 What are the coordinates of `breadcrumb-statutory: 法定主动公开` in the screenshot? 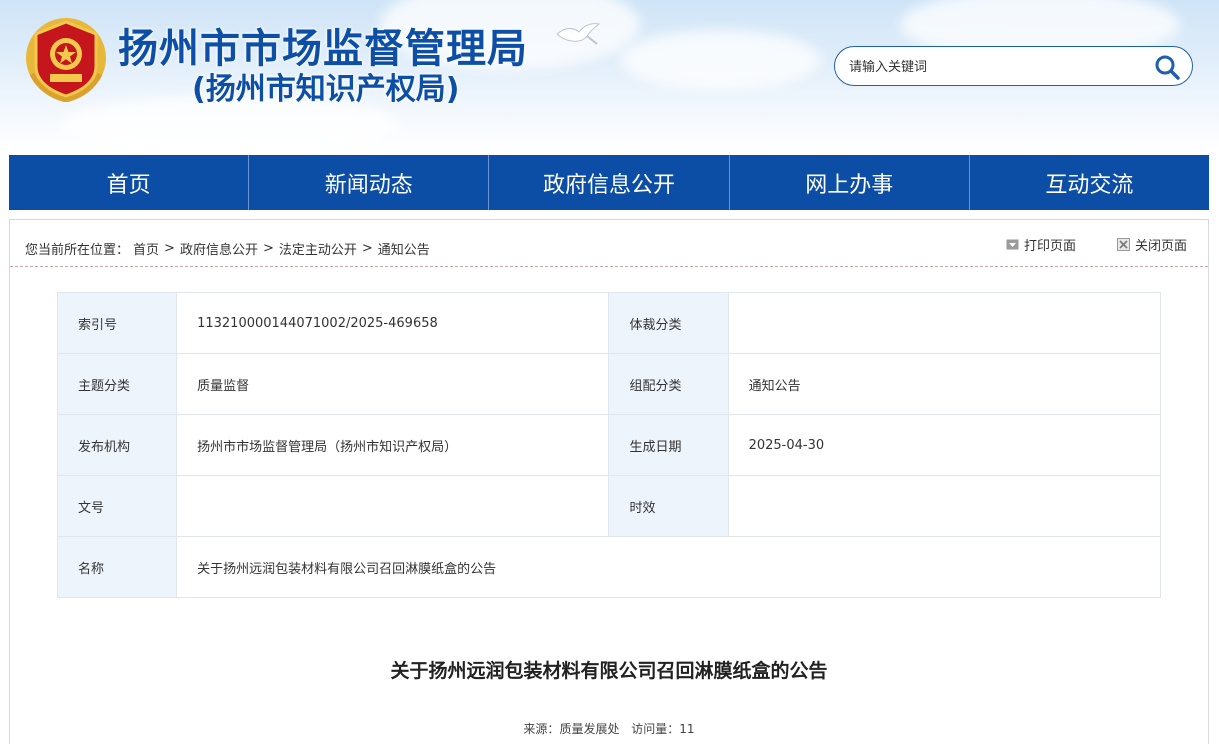 It's located at (318, 248).